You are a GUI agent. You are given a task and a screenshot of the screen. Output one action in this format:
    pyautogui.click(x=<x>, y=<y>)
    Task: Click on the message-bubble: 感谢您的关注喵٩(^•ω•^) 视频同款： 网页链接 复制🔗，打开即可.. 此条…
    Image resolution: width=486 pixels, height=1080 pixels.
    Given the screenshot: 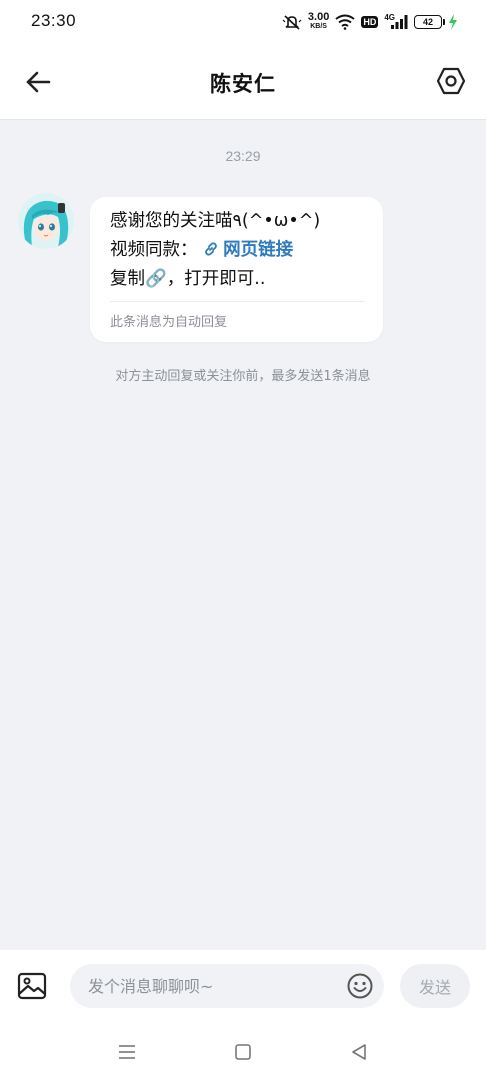 What is the action you would take?
    pyautogui.click(x=236, y=269)
    